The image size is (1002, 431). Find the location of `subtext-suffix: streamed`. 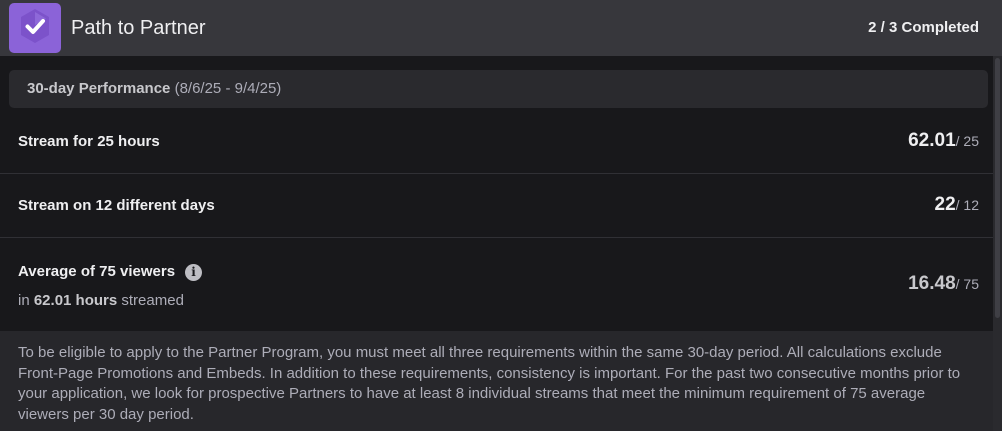

subtext-suffix: streamed is located at coordinates (150, 300).